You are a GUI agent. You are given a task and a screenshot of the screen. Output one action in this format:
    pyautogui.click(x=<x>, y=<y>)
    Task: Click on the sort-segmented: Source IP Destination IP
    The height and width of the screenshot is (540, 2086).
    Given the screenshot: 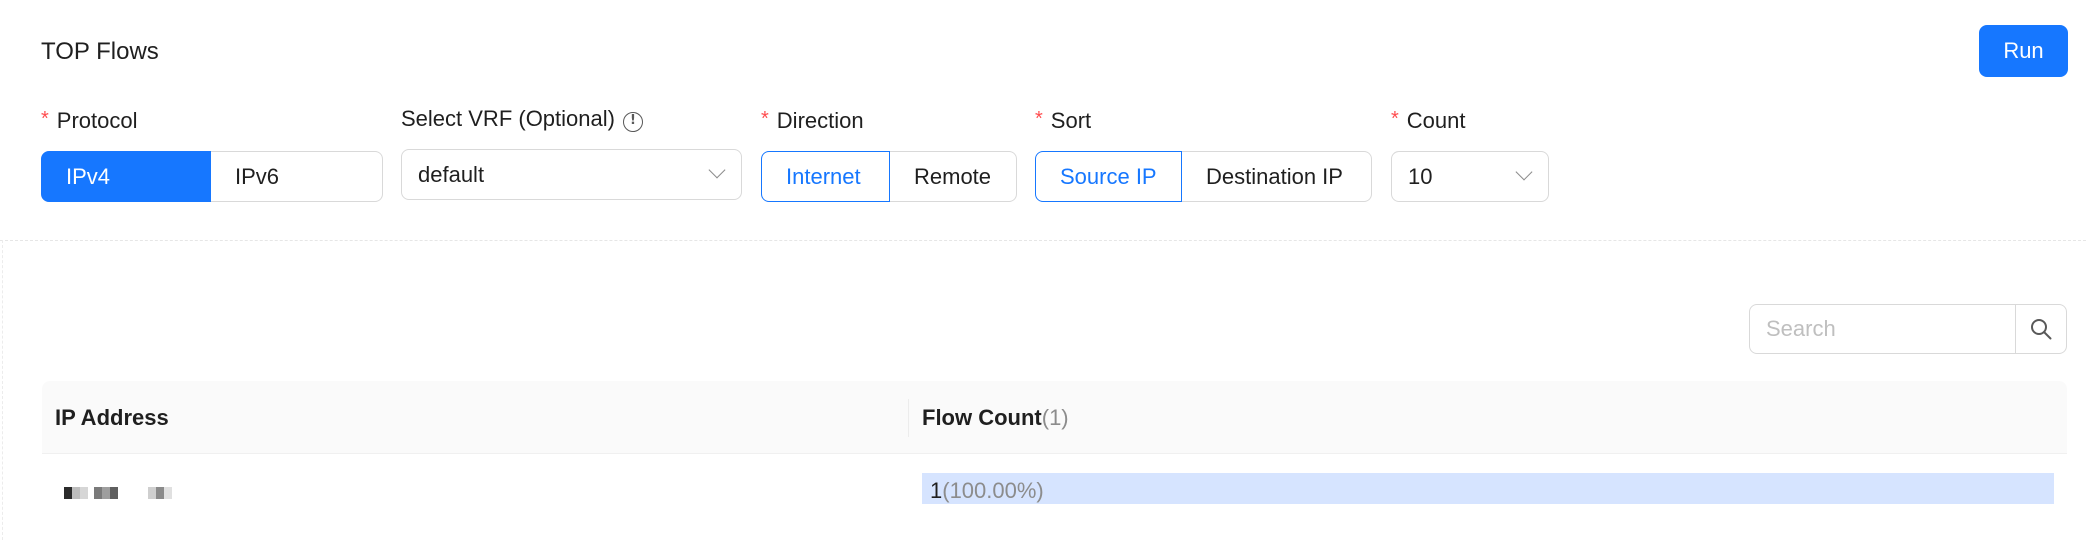 What is the action you would take?
    pyautogui.click(x=1203, y=176)
    